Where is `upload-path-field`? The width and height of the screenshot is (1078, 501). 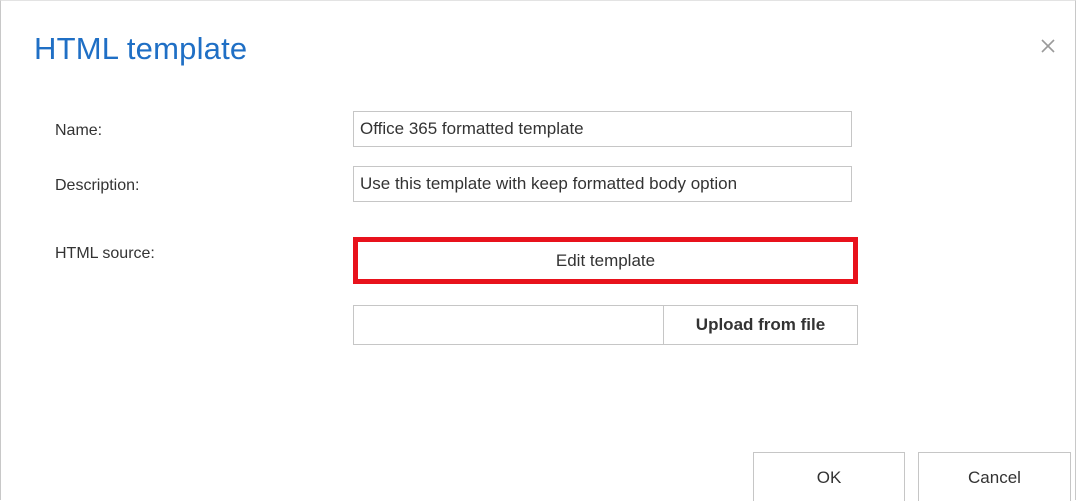 upload-path-field is located at coordinates (509, 325).